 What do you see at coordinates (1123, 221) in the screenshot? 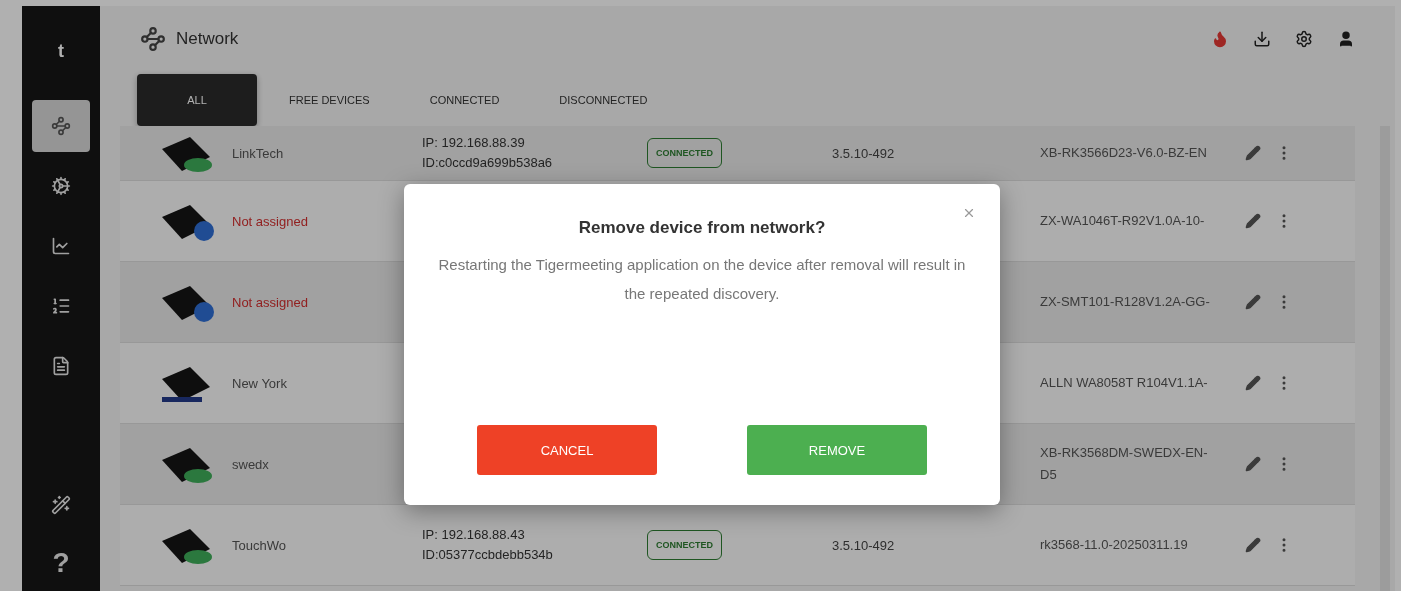
I see `firmware-version: ZX-WA1046T-R92V1.0A-10-` at bounding box center [1123, 221].